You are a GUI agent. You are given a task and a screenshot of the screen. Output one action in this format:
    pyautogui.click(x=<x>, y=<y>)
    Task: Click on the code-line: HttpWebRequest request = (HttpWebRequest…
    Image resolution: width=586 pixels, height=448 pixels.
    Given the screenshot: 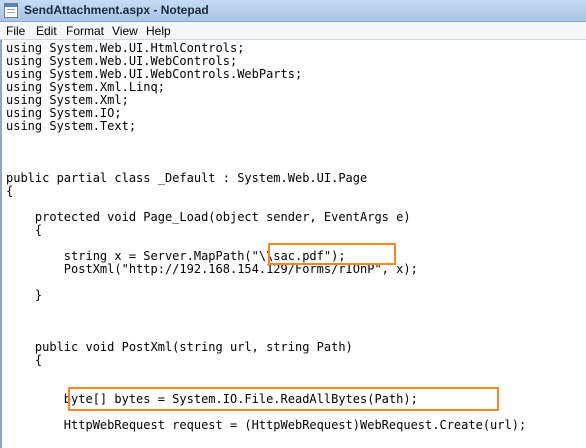 What is the action you would take?
    pyautogui.click(x=266, y=425)
    